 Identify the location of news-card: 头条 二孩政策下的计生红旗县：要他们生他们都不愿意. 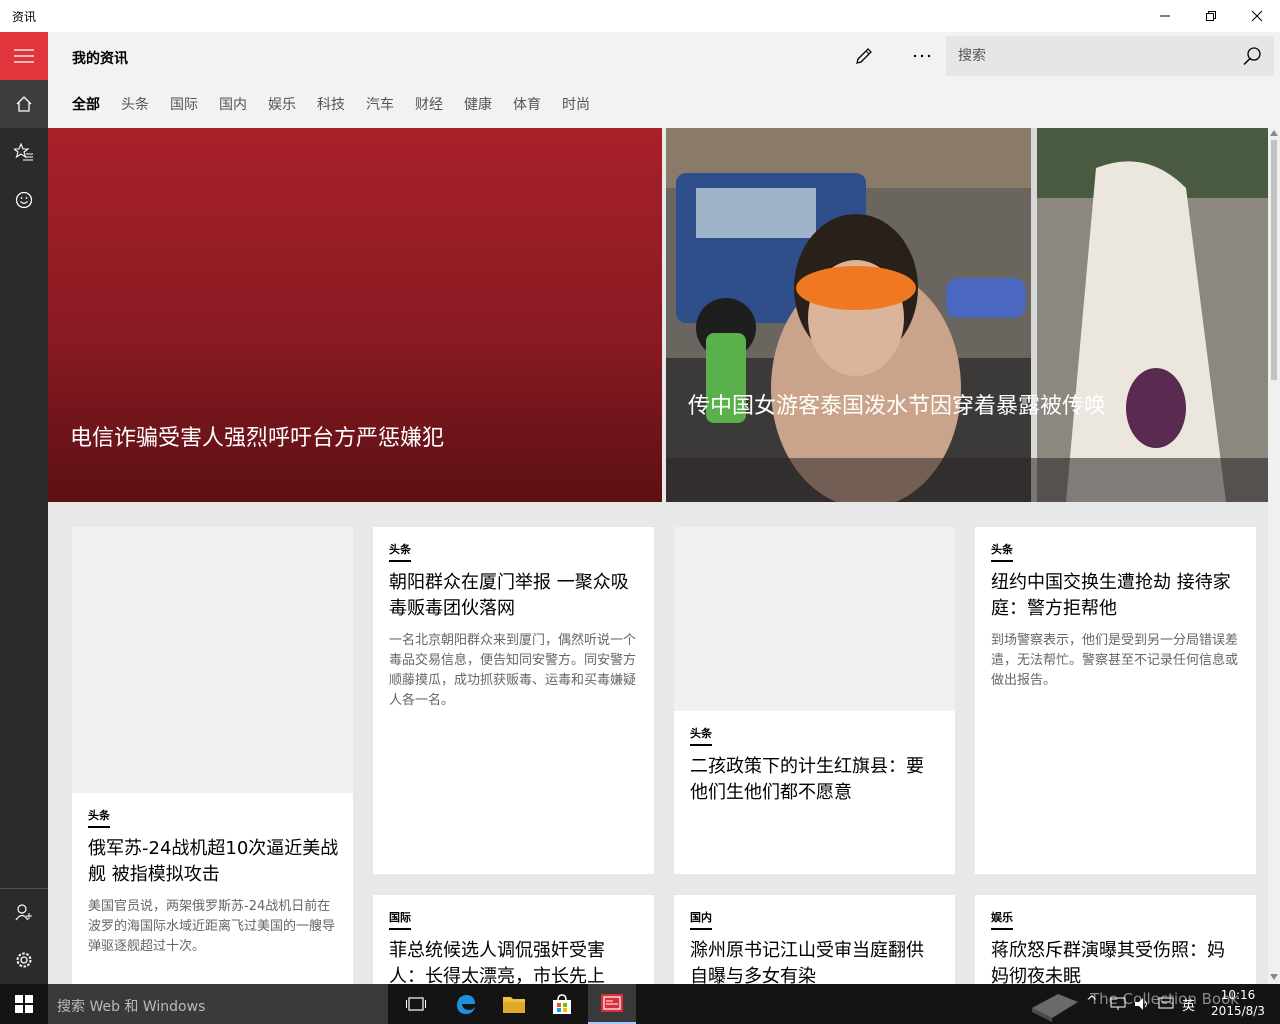
(814, 700).